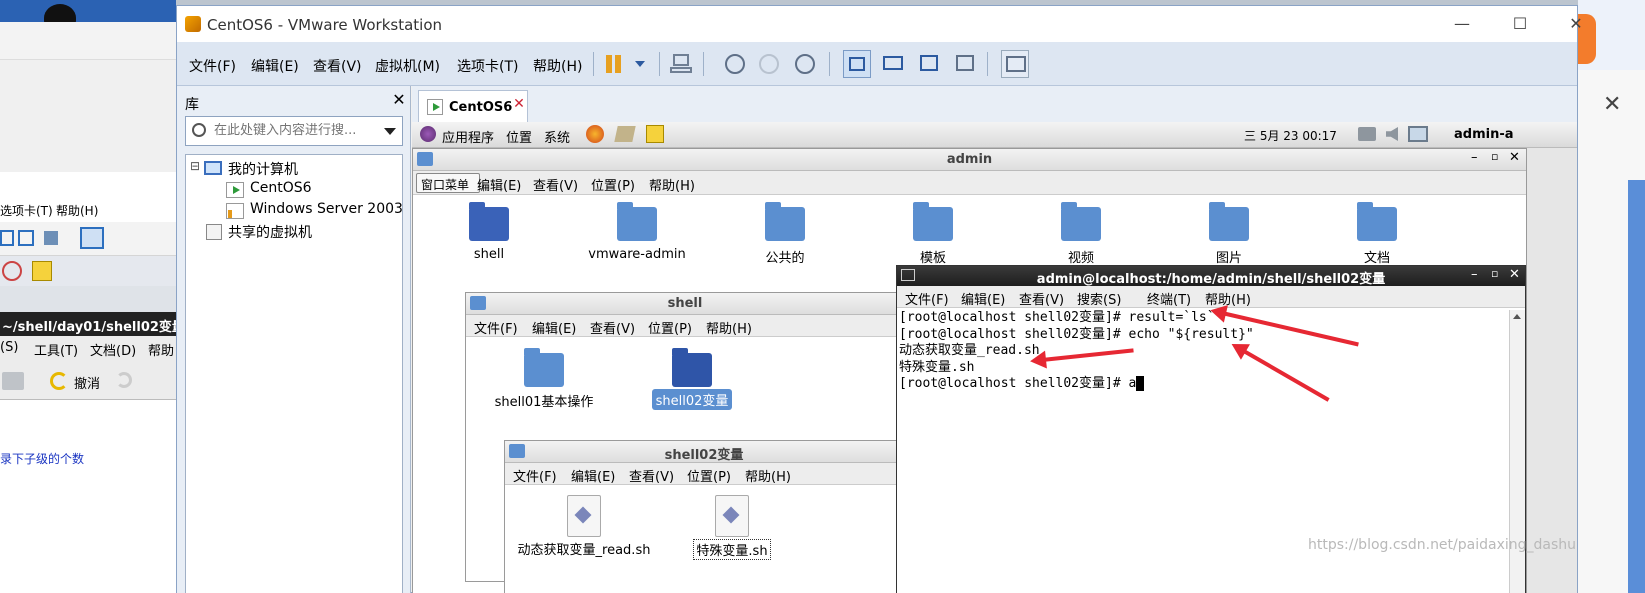 The height and width of the screenshot is (593, 1645). What do you see at coordinates (544, 400) in the screenshot?
I see `folder-shell01: shell01基本操作` at bounding box center [544, 400].